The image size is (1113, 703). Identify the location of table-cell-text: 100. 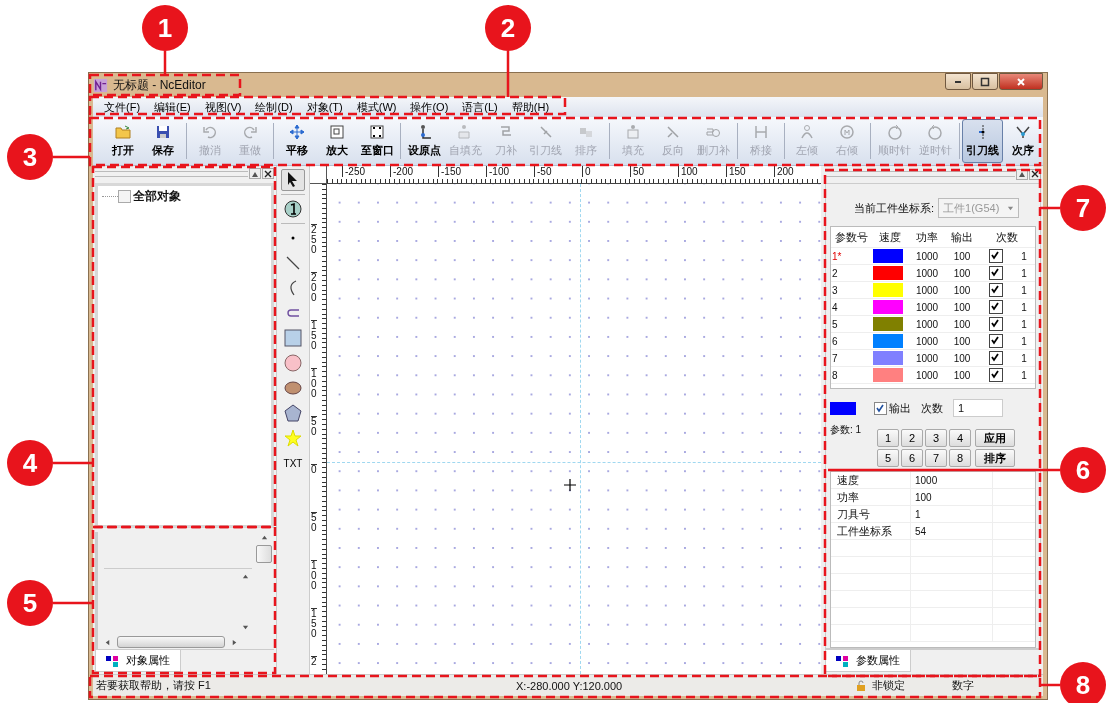
(962, 375).